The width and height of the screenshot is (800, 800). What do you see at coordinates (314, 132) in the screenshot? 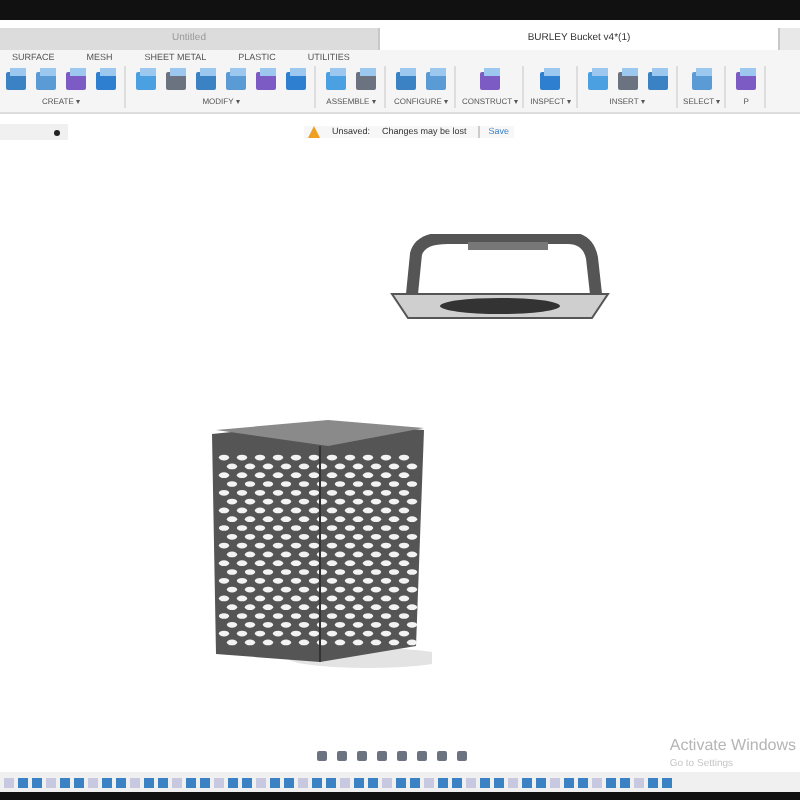
I see `warning-icon` at bounding box center [314, 132].